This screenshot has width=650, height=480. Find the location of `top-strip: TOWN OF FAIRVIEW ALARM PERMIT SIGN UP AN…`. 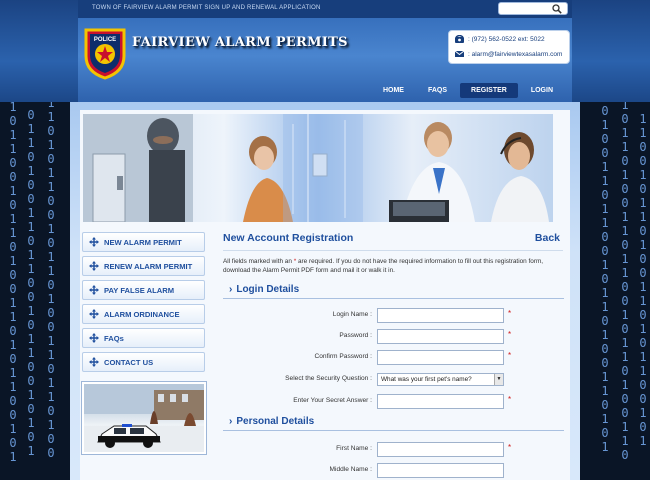

top-strip: TOWN OF FAIRVIEW ALARM PERMIT SIGN UP AN… is located at coordinates (325, 9).